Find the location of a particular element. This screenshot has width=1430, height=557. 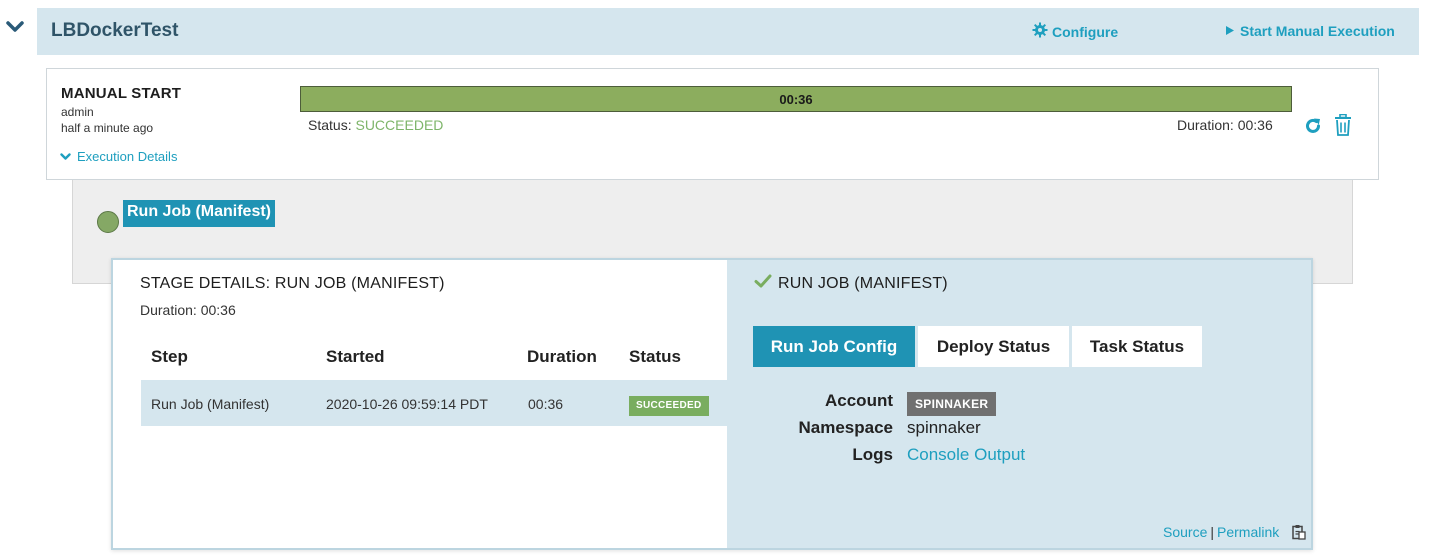

step-started: 2020-10-26 09:59:14 PDT is located at coordinates (407, 404).